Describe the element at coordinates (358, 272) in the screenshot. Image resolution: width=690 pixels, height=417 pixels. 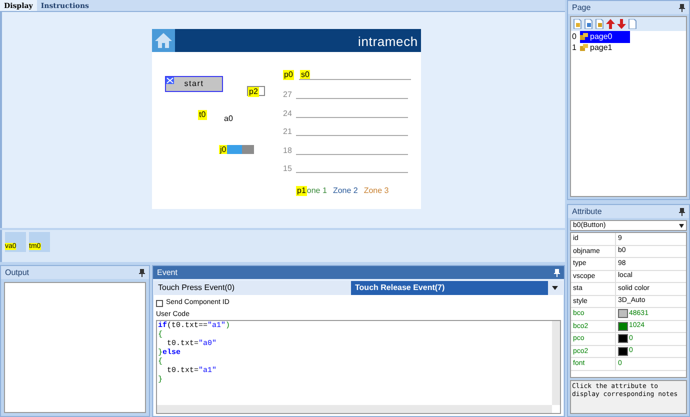
I see `panel-header: Event` at that location.